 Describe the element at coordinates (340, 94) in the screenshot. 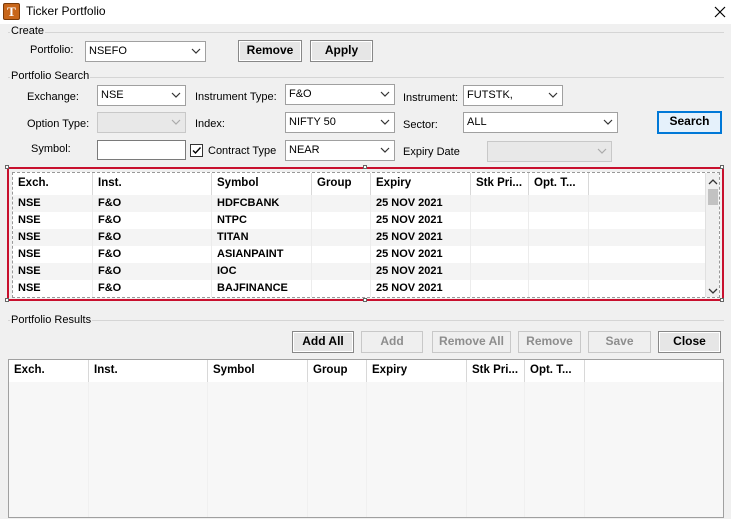

I see `instrument-type-dropdown: F&O` at that location.